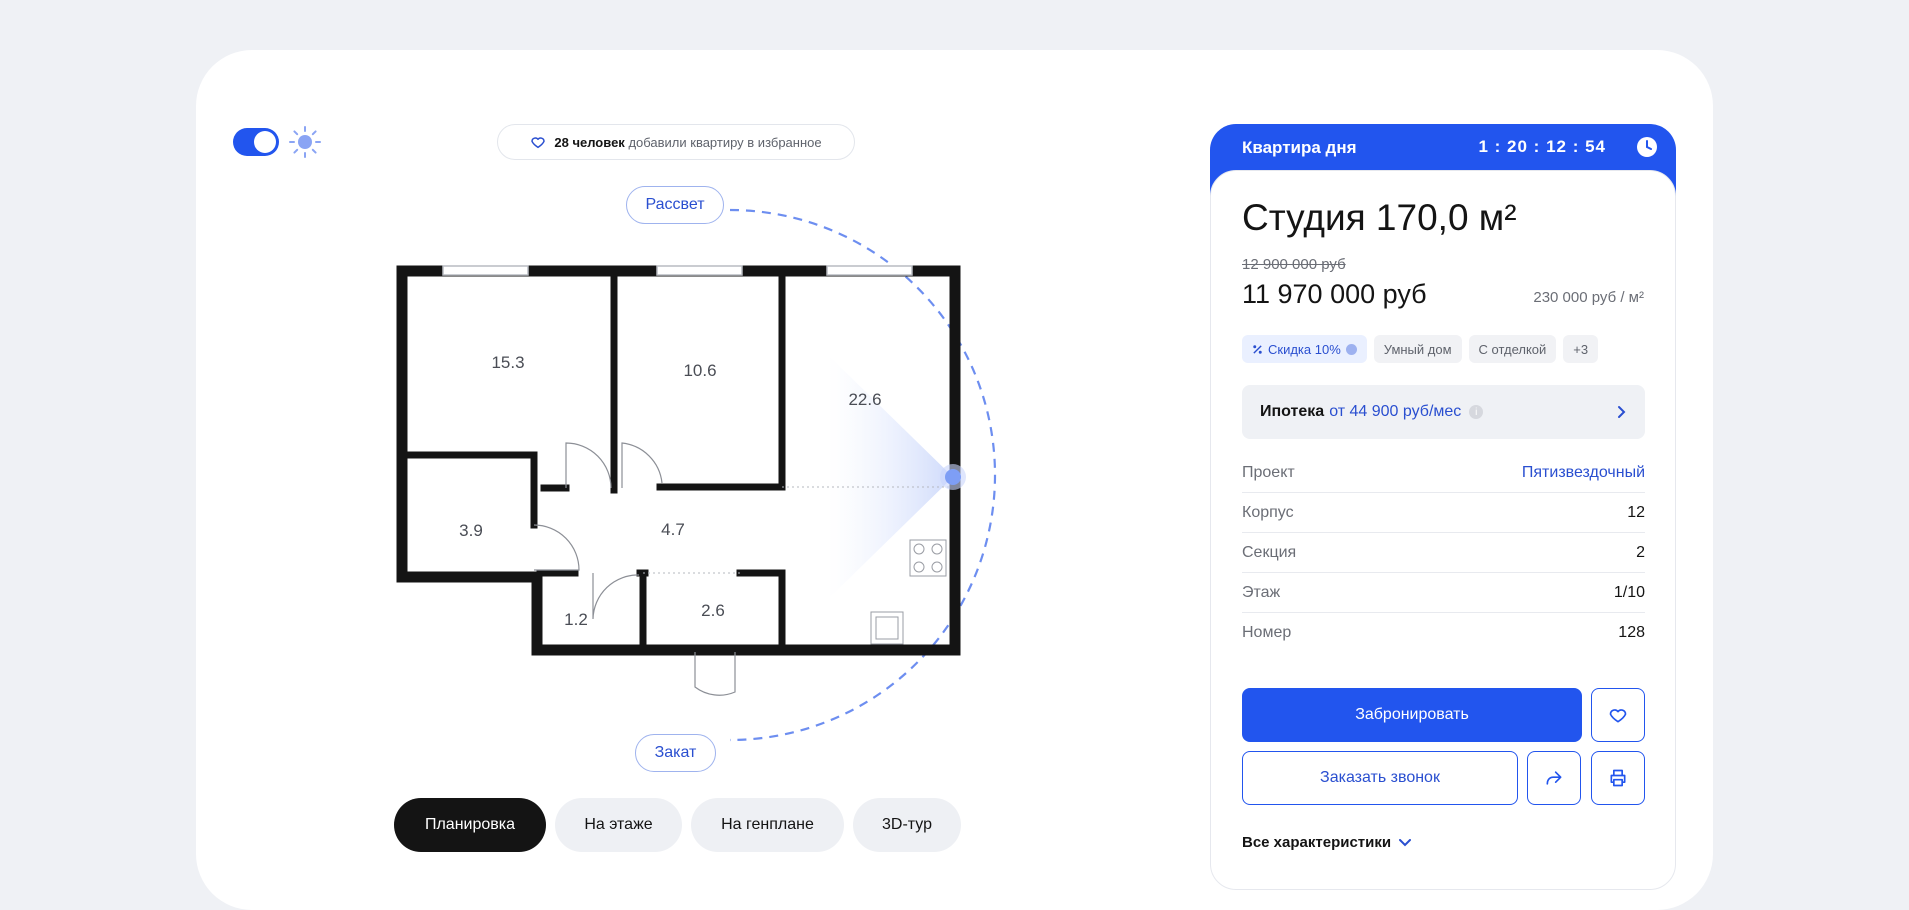 This screenshot has height=910, width=1909. I want to click on share-icon, so click(1554, 778).